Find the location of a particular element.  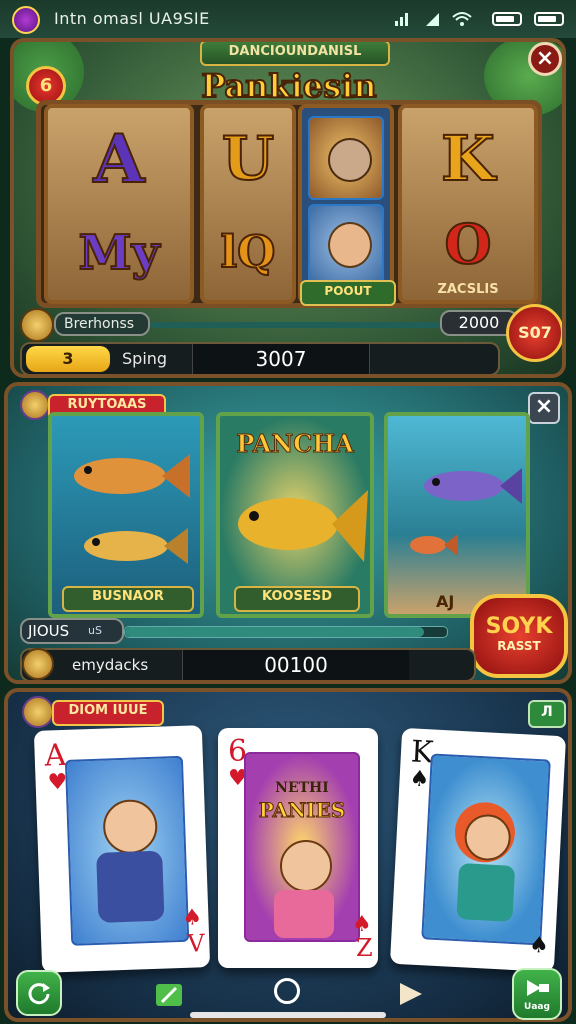

wifi-icon is located at coordinates (462, 19).